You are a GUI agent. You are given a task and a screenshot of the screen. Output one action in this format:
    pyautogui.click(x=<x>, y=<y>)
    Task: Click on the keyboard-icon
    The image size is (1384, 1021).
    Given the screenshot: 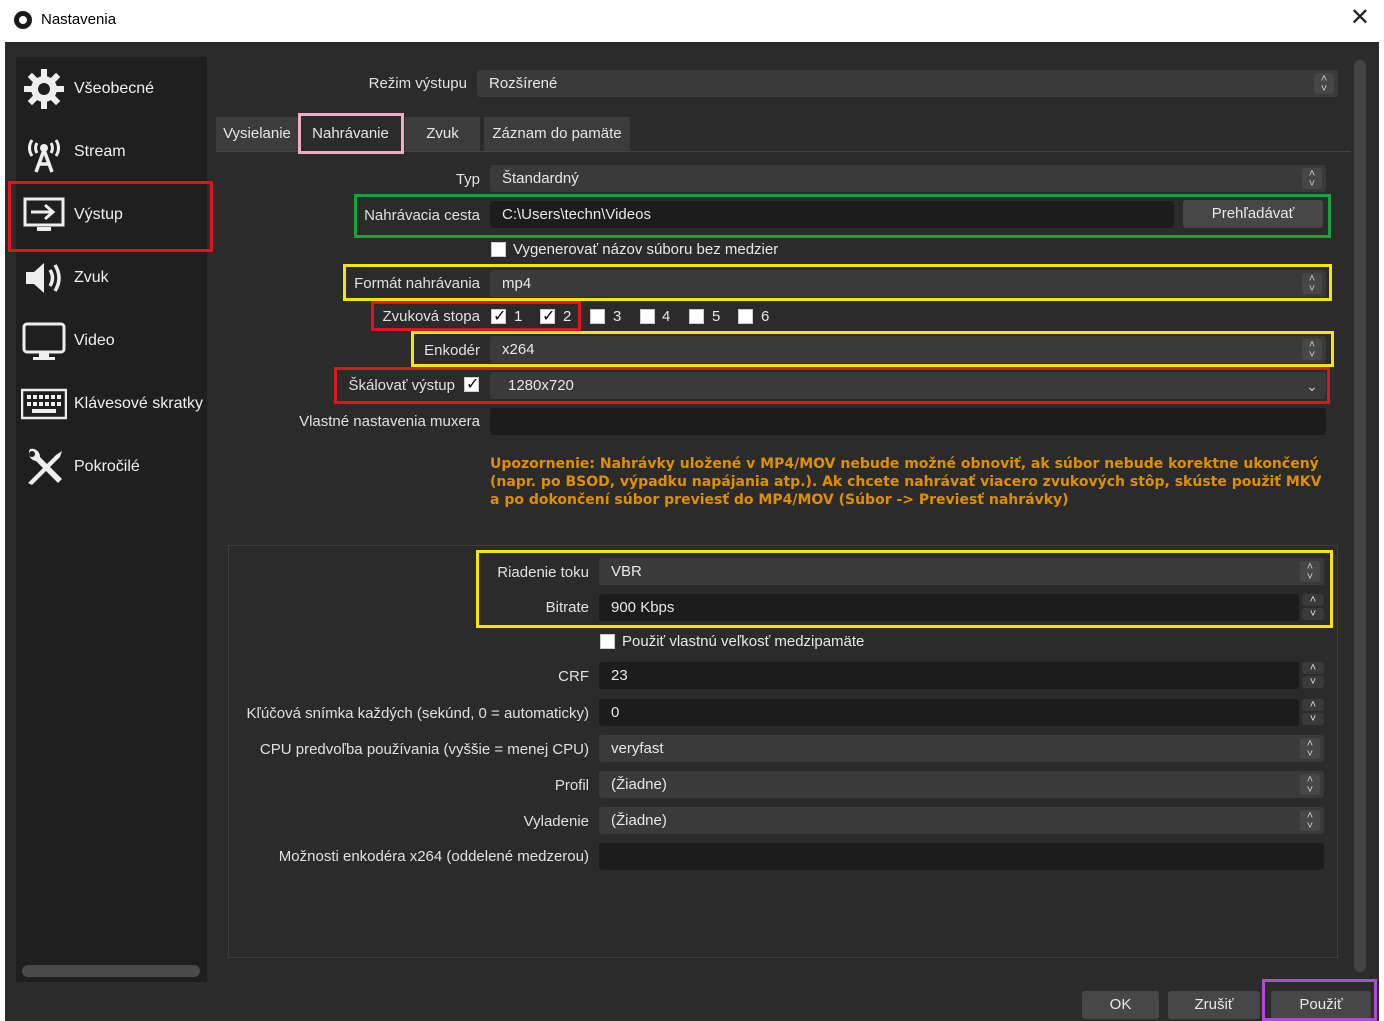 What is the action you would take?
    pyautogui.click(x=44, y=404)
    